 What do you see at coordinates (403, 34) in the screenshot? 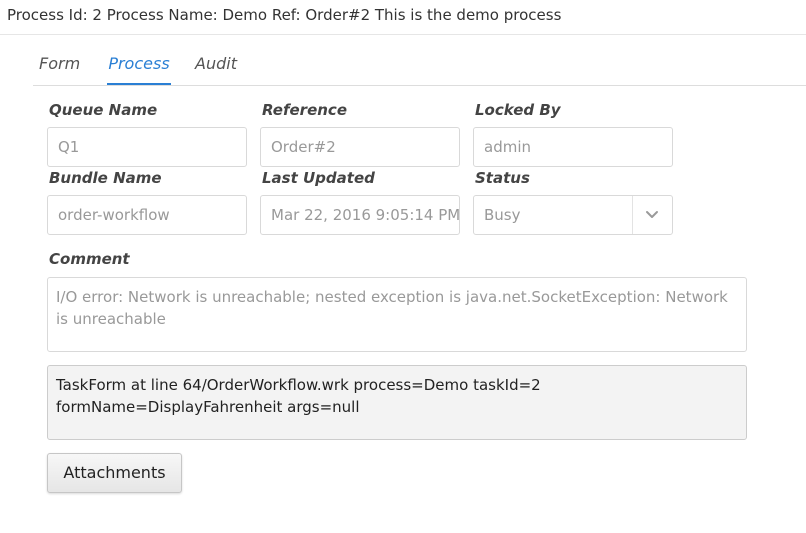
I see `header-divider` at bounding box center [403, 34].